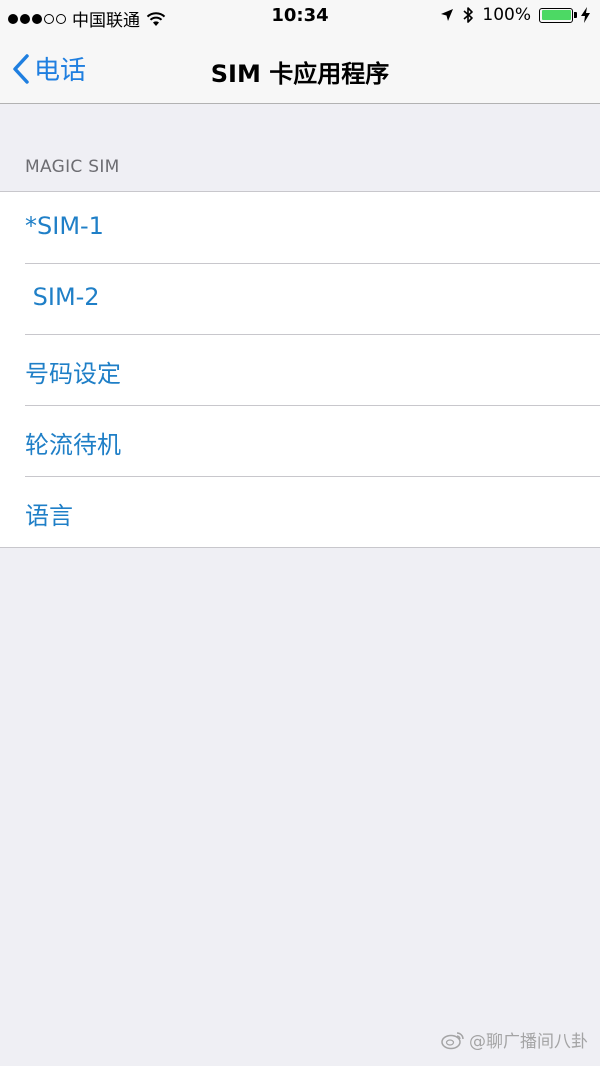  I want to click on list-item-label: 号码设定, so click(73, 374).